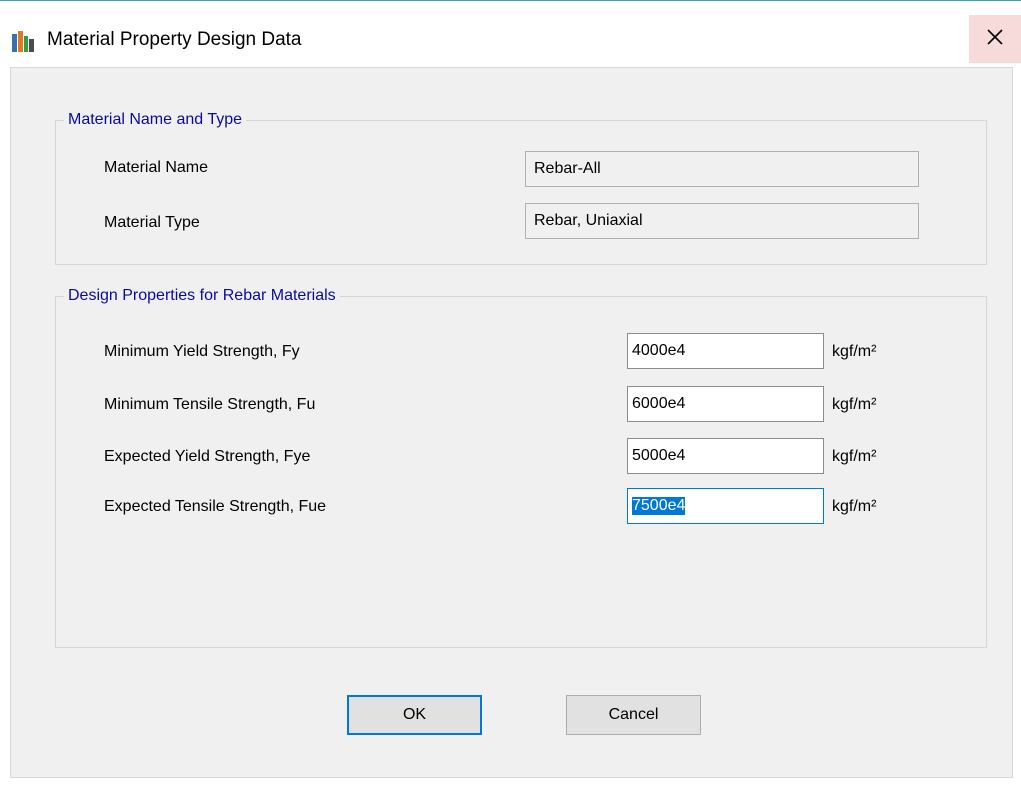 The height and width of the screenshot is (803, 1021). What do you see at coordinates (23, 41) in the screenshot?
I see `app-icon` at bounding box center [23, 41].